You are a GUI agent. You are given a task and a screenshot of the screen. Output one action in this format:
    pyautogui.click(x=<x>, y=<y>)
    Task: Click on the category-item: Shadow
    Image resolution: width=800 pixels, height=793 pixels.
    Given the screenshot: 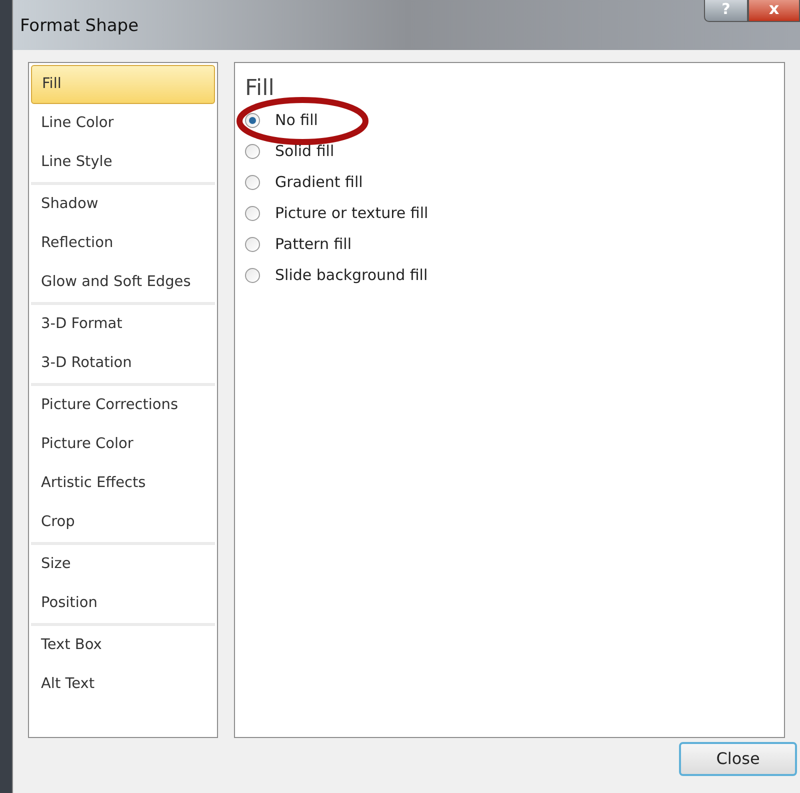 What is the action you would take?
    pyautogui.click(x=123, y=204)
    